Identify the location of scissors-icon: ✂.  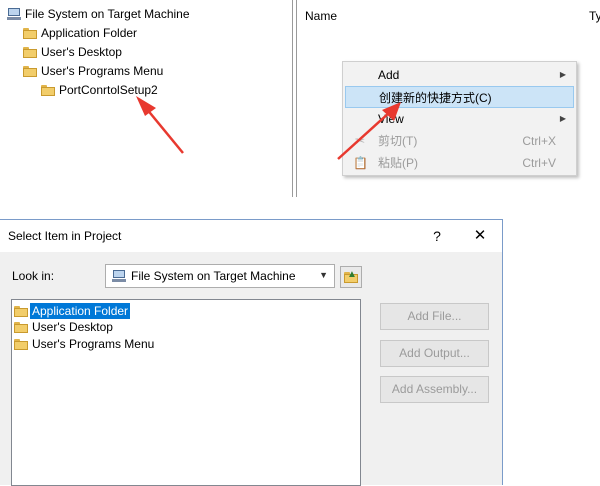
(360, 141).